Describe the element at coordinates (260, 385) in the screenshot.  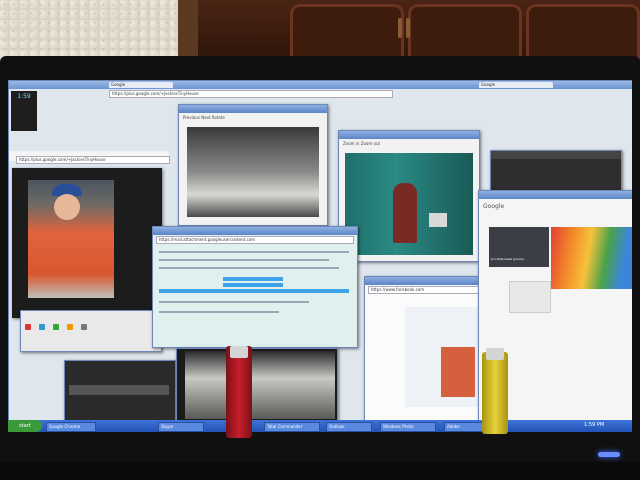
I see `group-photo` at that location.